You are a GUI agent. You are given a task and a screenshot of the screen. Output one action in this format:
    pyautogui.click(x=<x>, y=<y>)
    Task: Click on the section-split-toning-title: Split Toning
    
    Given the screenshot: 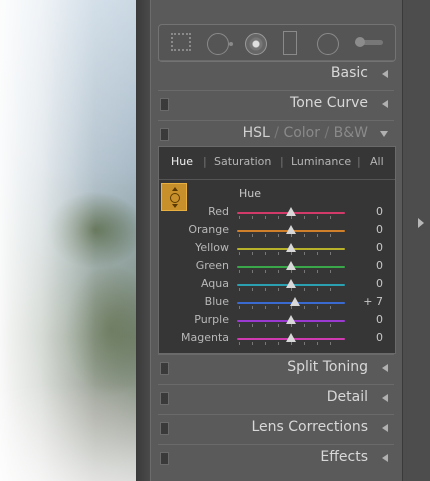 What is the action you would take?
    pyautogui.click(x=327, y=367)
    